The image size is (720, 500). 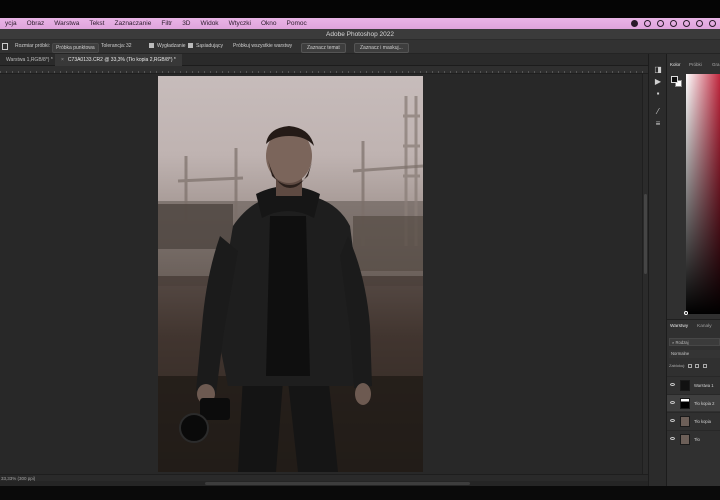 What do you see at coordinates (33, 46) in the screenshot?
I see `sample-size-label: Rozmiar próbki:` at bounding box center [33, 46].